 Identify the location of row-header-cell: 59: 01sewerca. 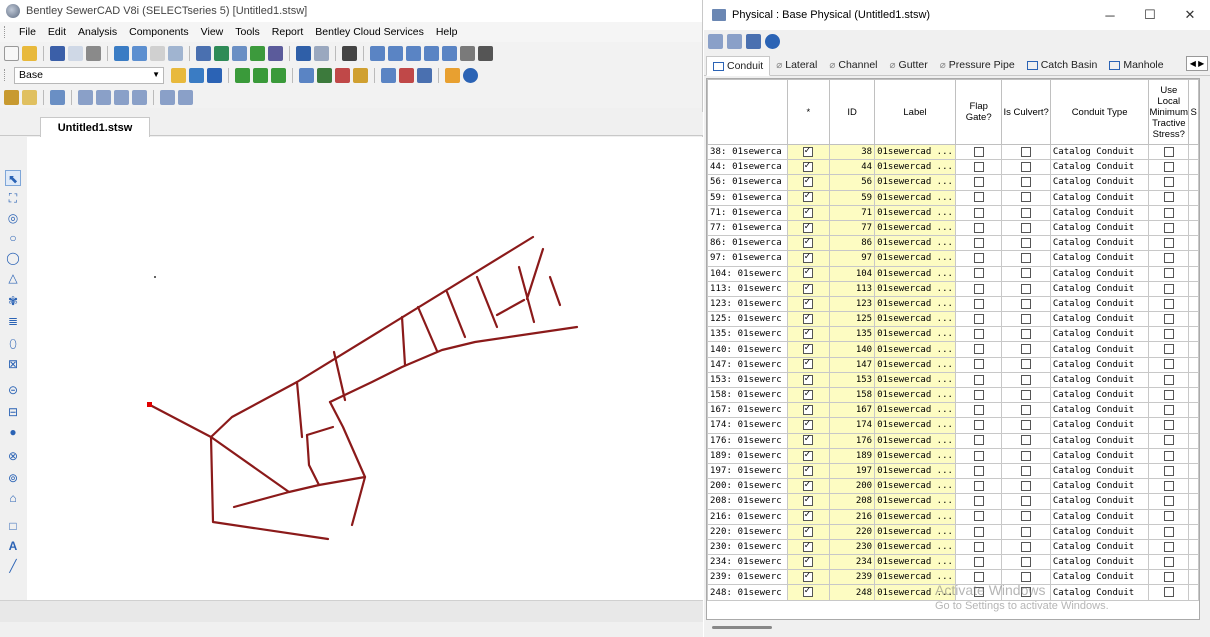
(747, 197).